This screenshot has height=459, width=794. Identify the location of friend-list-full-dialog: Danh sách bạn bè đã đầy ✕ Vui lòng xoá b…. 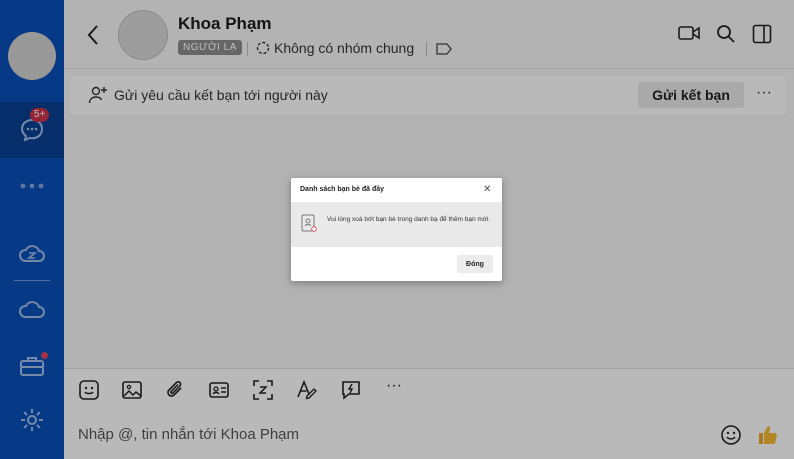
(396, 229).